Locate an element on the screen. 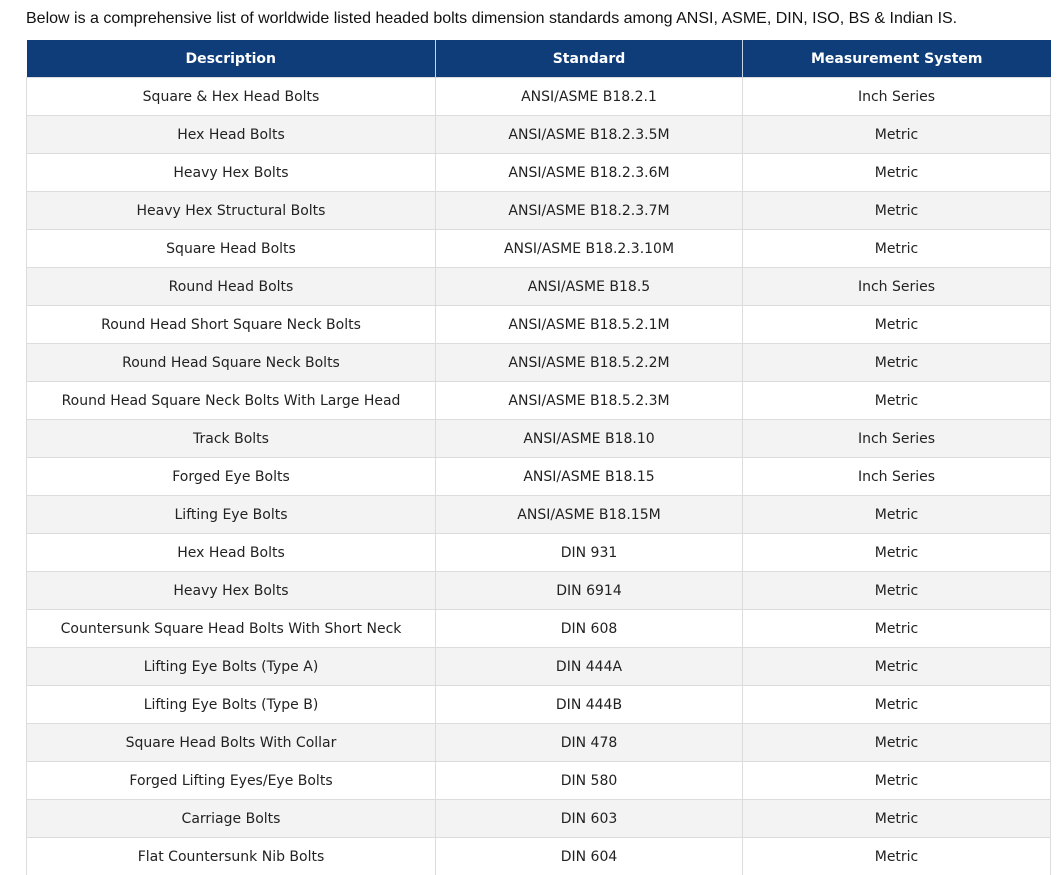 The height and width of the screenshot is (875, 1063). standard-cell: DIN 444B is located at coordinates (589, 704).